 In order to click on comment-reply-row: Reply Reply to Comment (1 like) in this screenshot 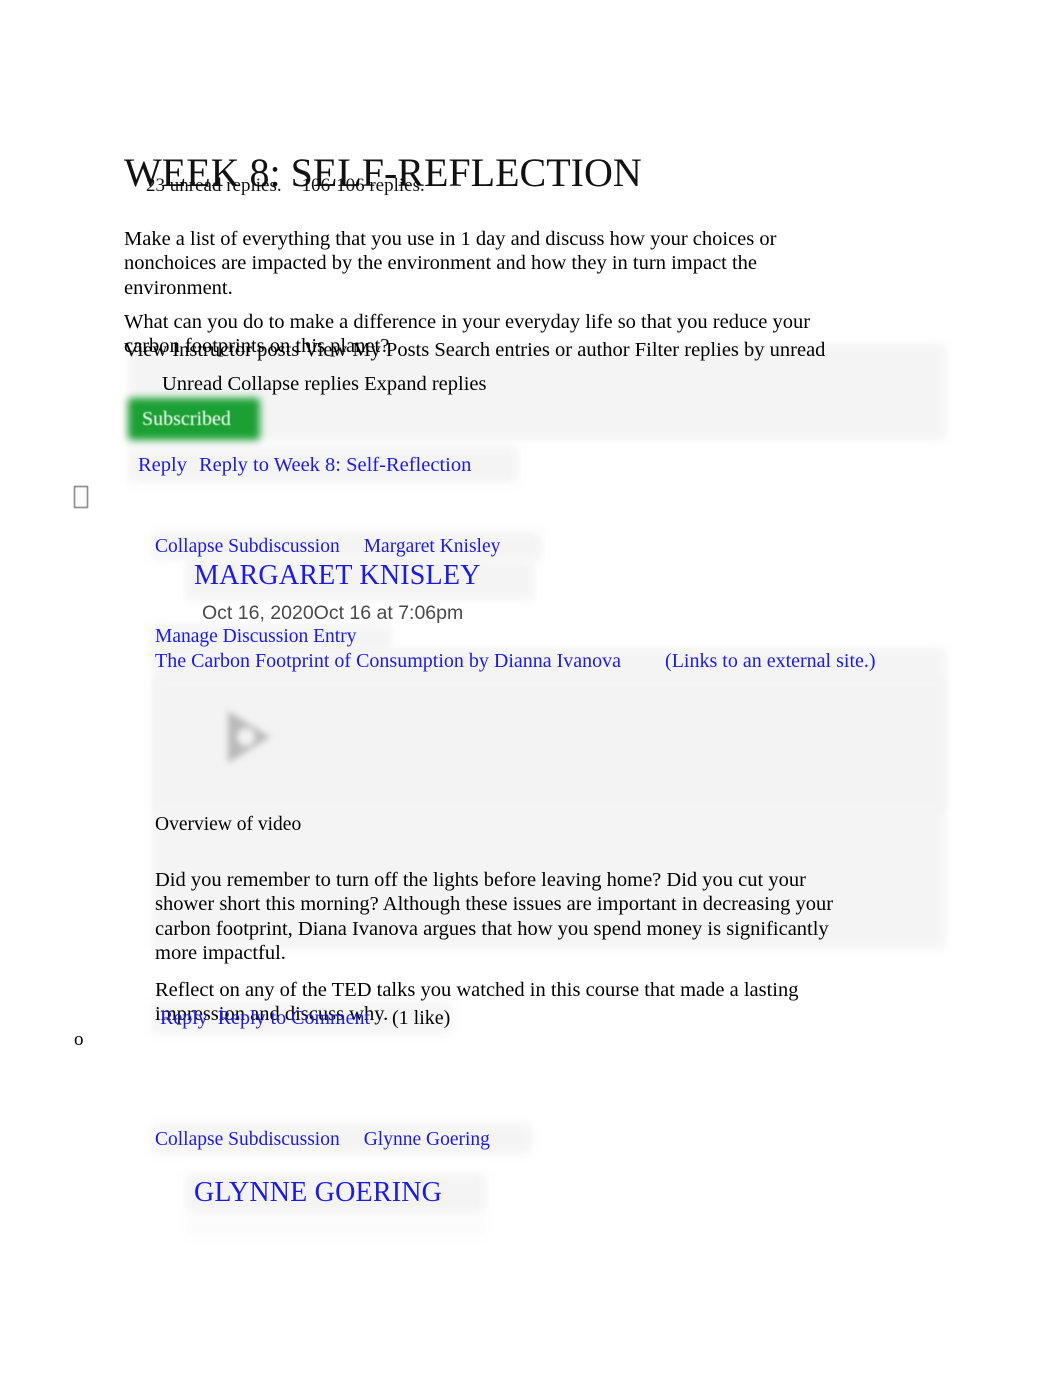, I will do `click(305, 1018)`.